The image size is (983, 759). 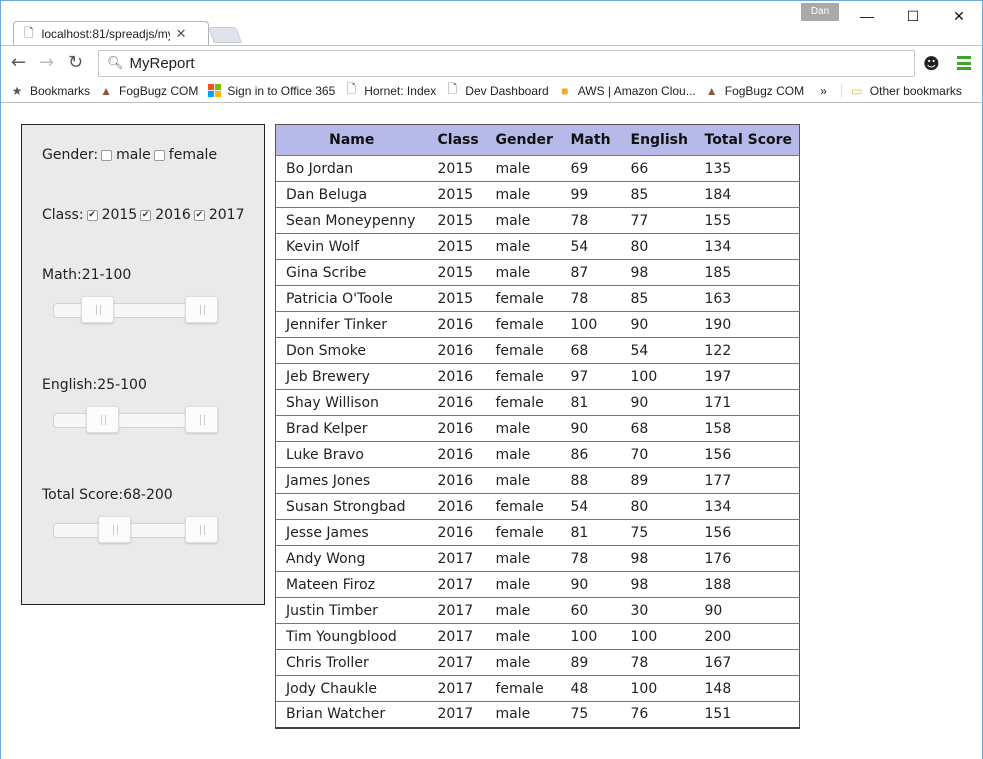 I want to click on cell-math: 87, so click(x=590, y=272).